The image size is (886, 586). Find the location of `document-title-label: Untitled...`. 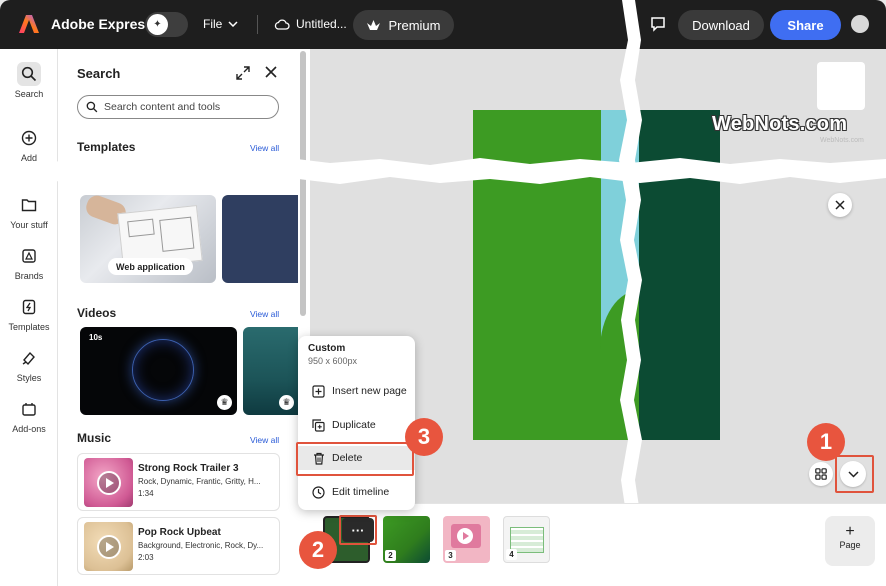

document-title-label: Untitled... is located at coordinates (321, 24).